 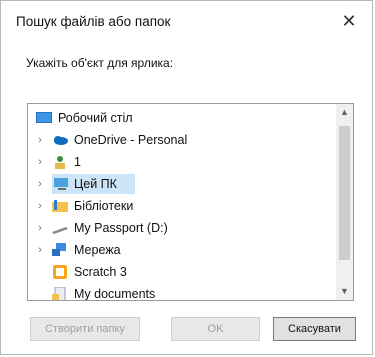 I want to click on tree-item-label: Робочий стіл, so click(x=95, y=118).